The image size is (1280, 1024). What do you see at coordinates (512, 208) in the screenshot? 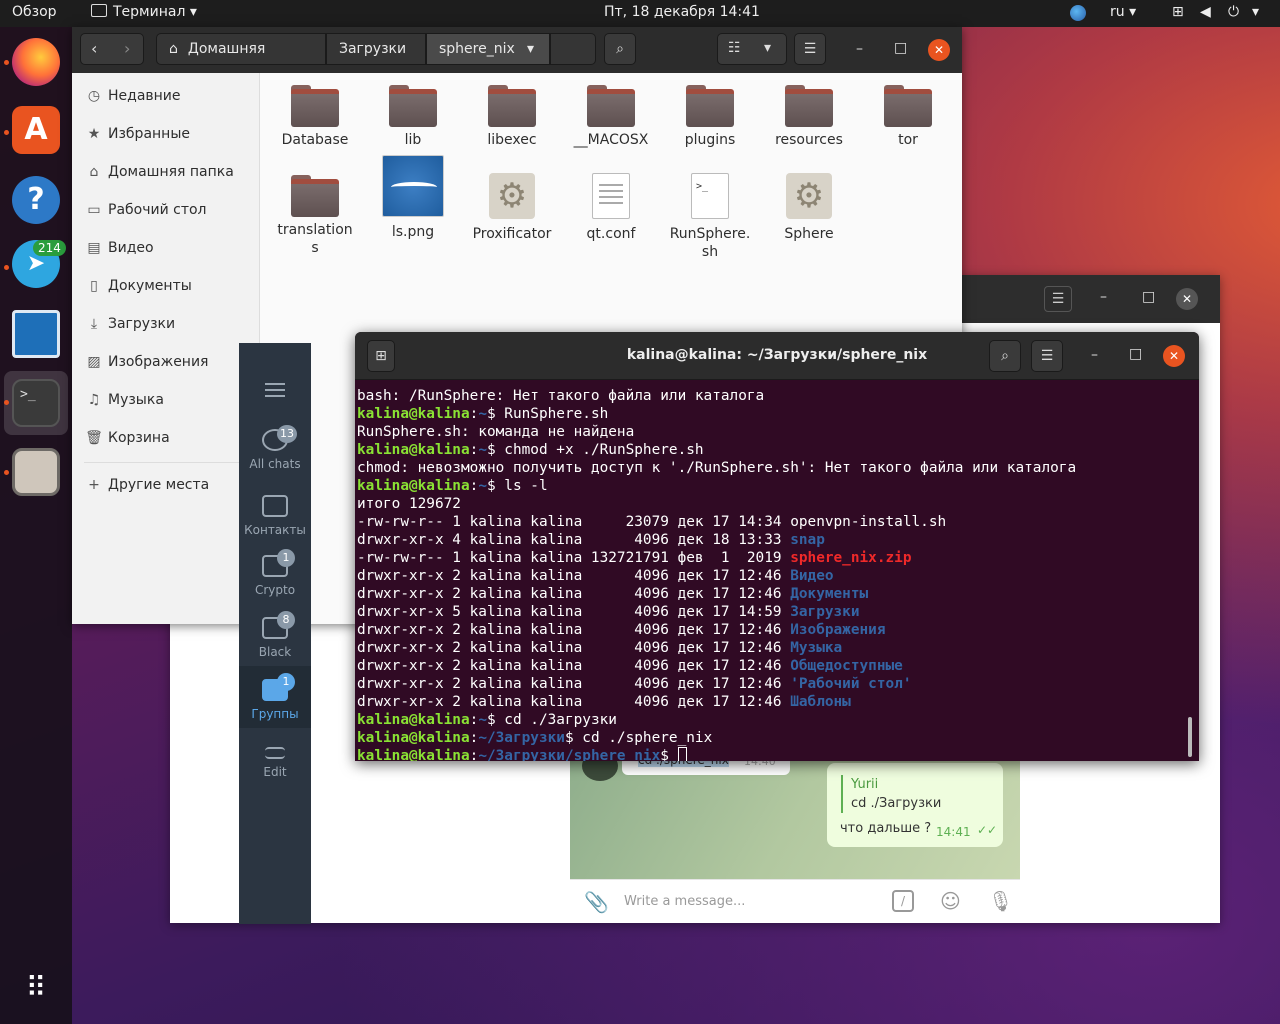
I see `file-item: ⚙ Proxificator` at bounding box center [512, 208].